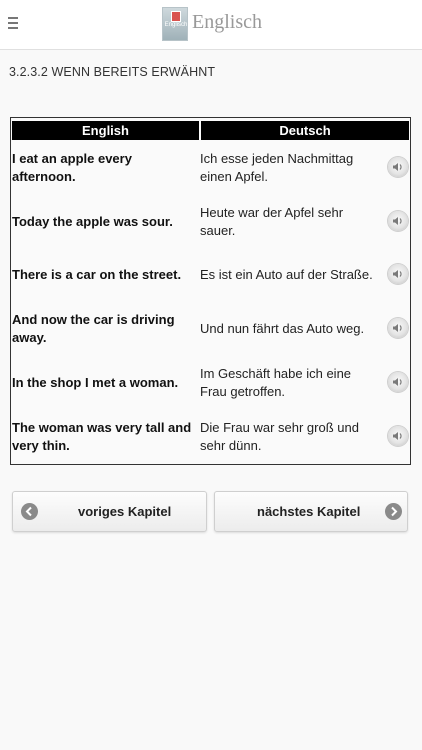 This screenshot has height=750, width=422. What do you see at coordinates (29, 511) in the screenshot?
I see `arrow-left-icon` at bounding box center [29, 511].